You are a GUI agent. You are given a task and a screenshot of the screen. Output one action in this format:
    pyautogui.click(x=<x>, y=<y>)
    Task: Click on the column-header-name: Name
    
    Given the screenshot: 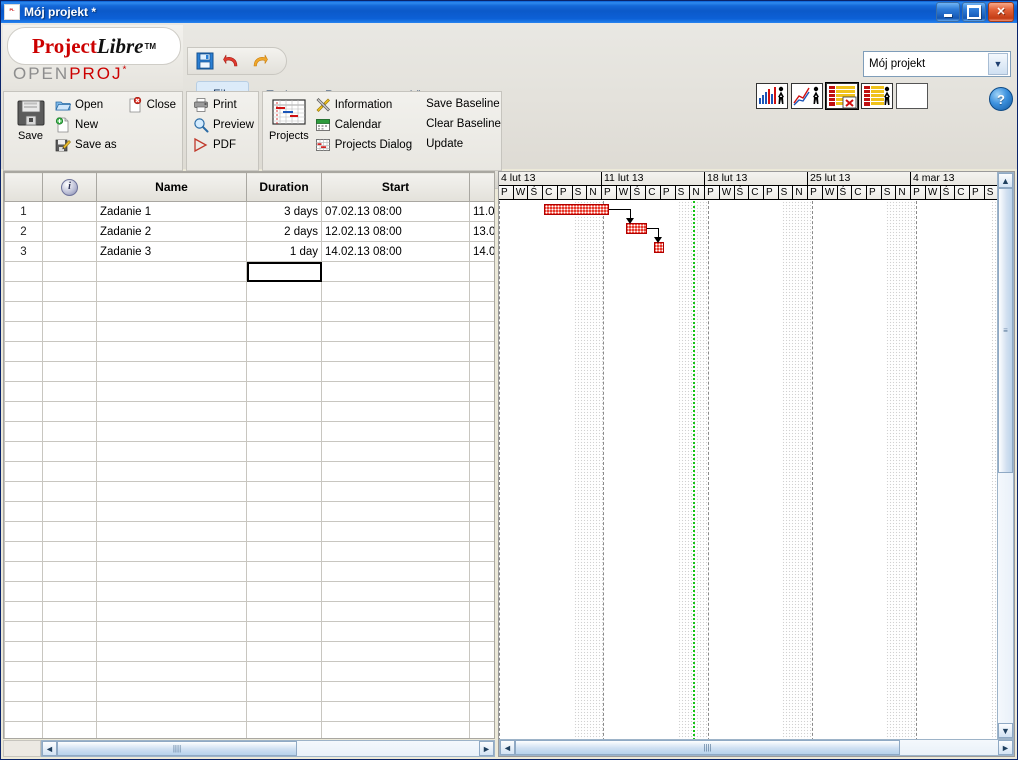 What is the action you would take?
    pyautogui.click(x=171, y=187)
    